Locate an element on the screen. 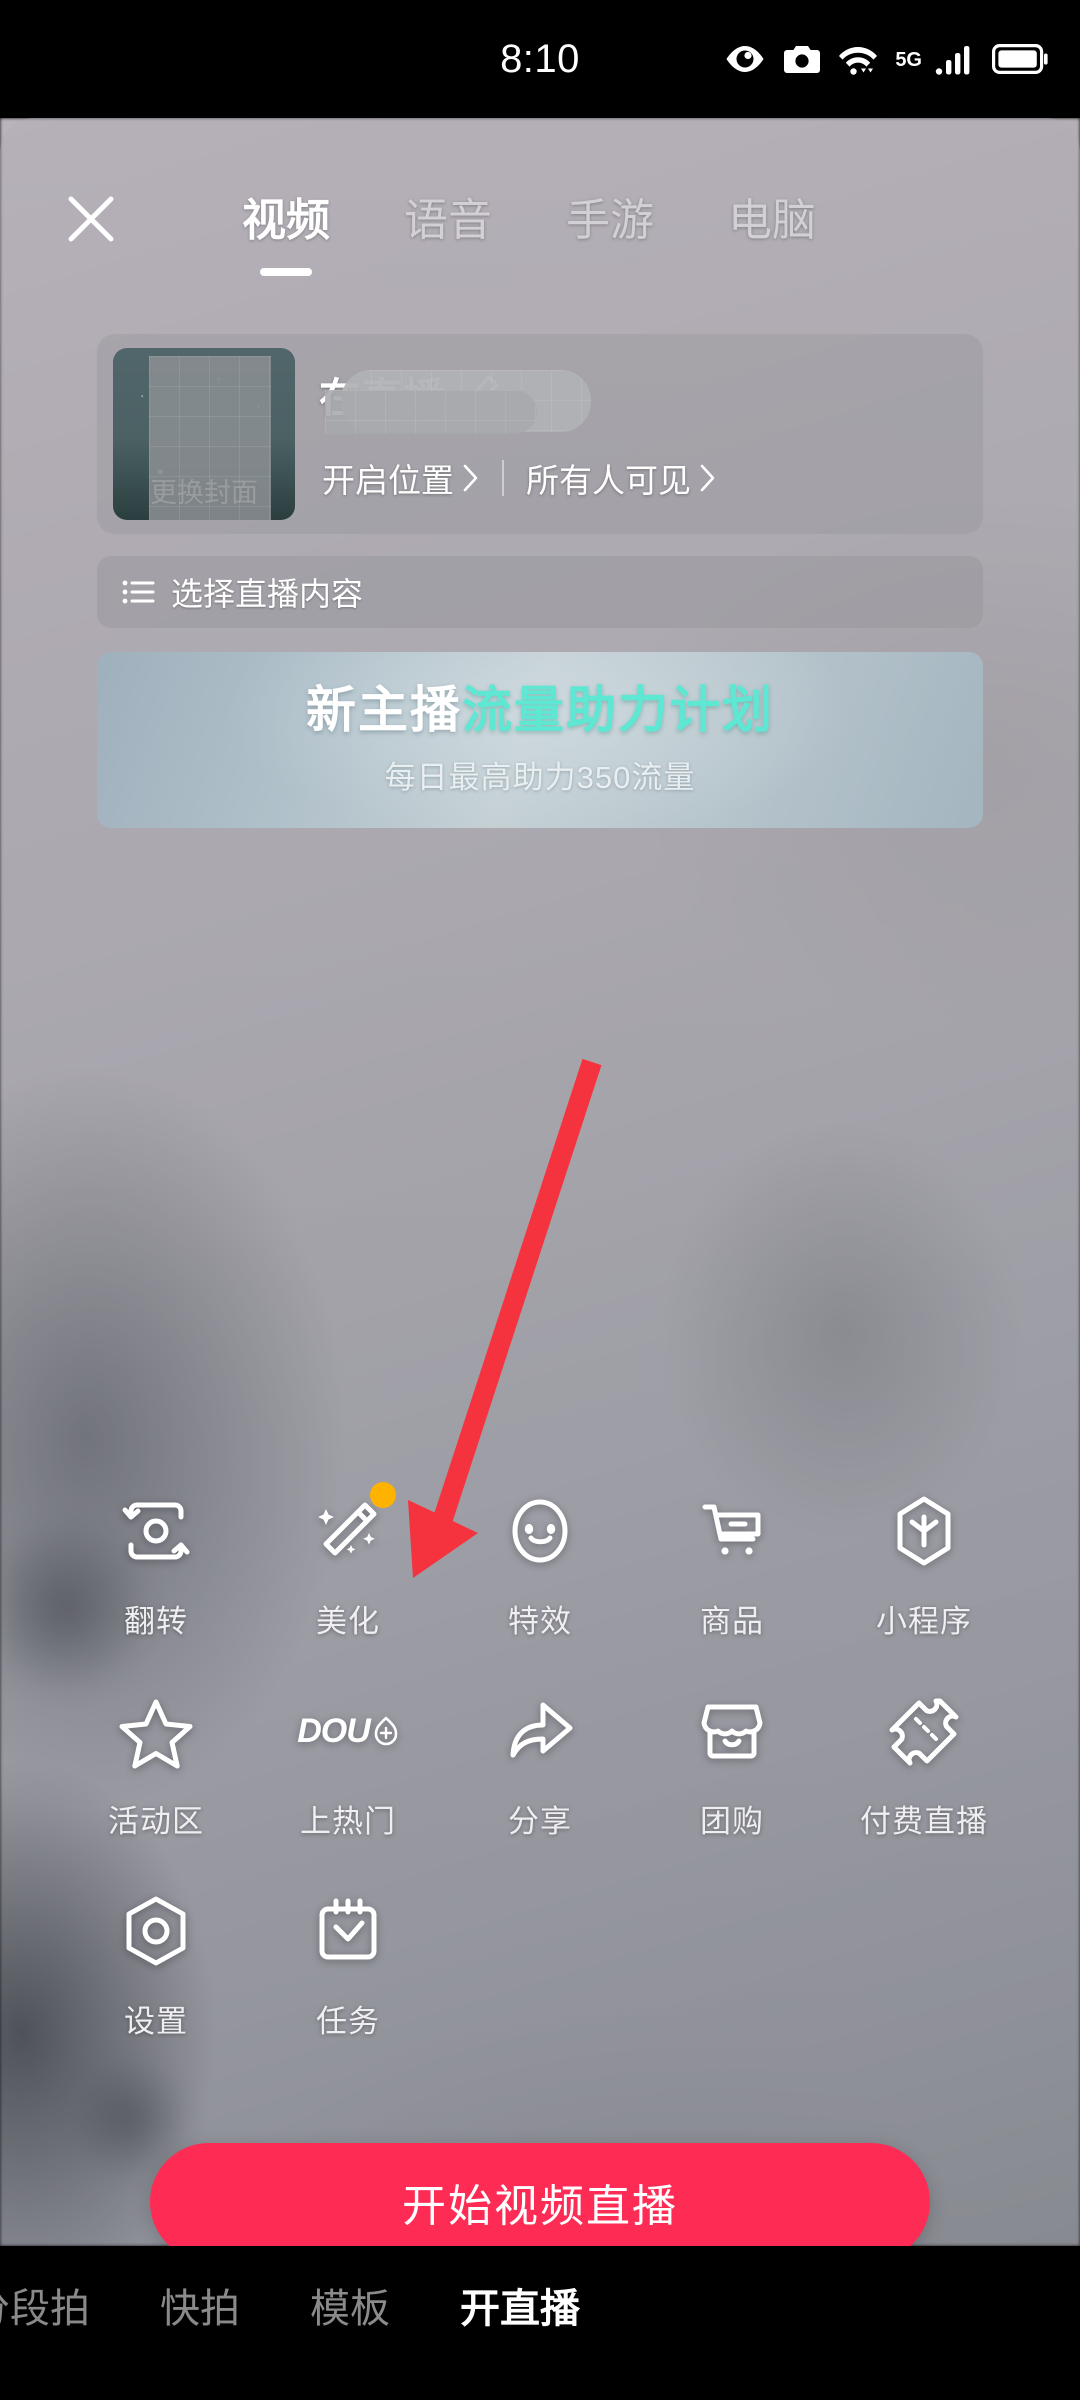 This screenshot has height=2400, width=1080. tab-pc: 电脑 is located at coordinates (772, 212).